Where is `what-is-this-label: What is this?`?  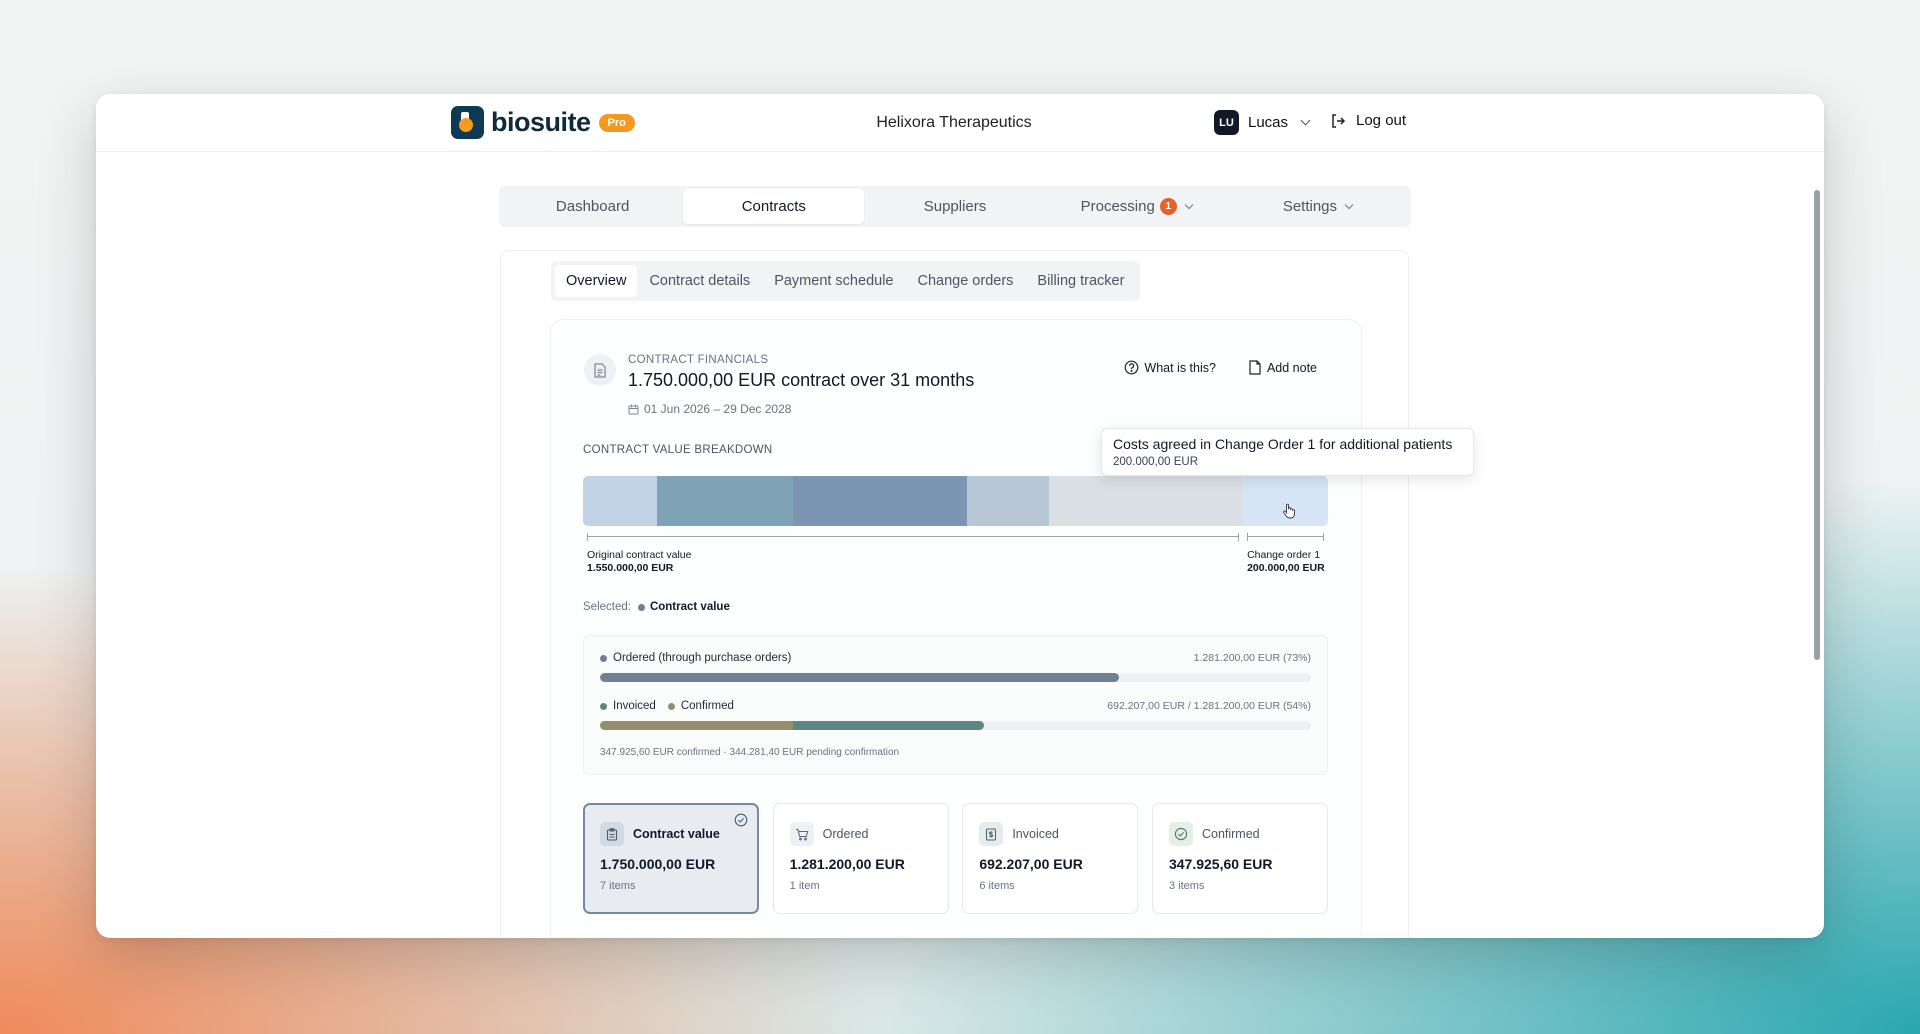
what-is-this-label: What is this? is located at coordinates (1180, 367).